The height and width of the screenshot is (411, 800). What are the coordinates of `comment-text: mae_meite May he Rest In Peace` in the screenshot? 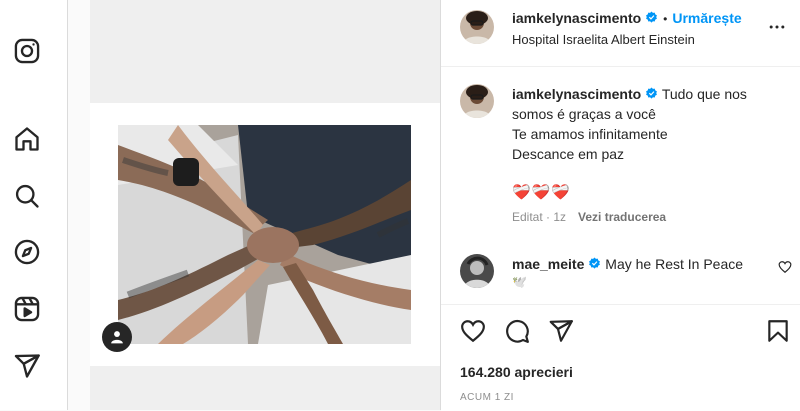 It's located at (637, 264).